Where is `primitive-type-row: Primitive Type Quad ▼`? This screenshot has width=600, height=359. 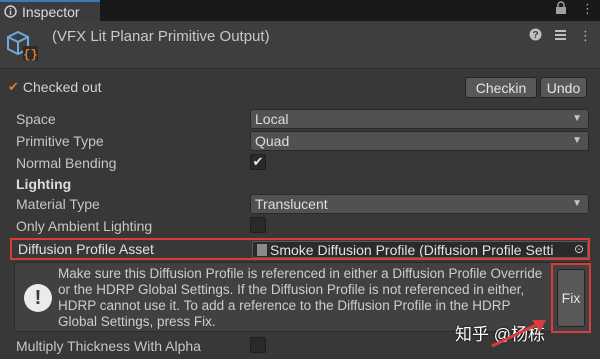
primitive-type-row: Primitive Type Quad ▼ is located at coordinates (300, 141).